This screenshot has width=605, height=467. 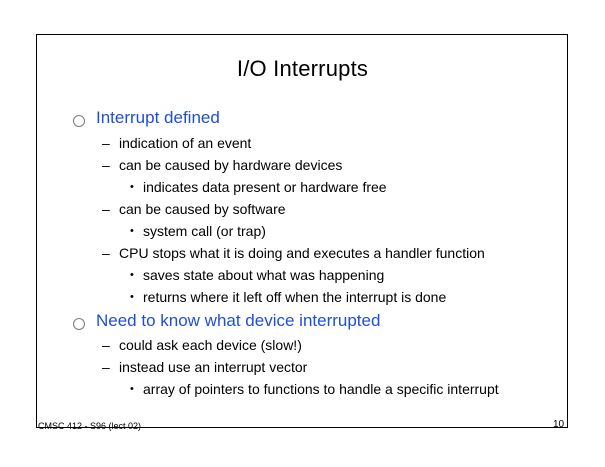 I want to click on section-heading: Need to know what device interrupted, so click(x=238, y=320).